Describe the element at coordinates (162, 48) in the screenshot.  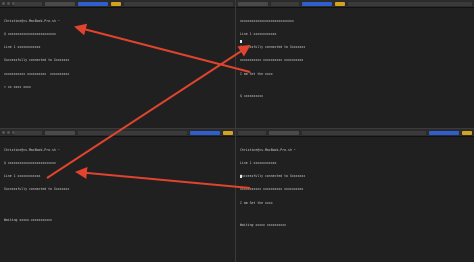
I see `arrow-to-top-left-pane` at that location.